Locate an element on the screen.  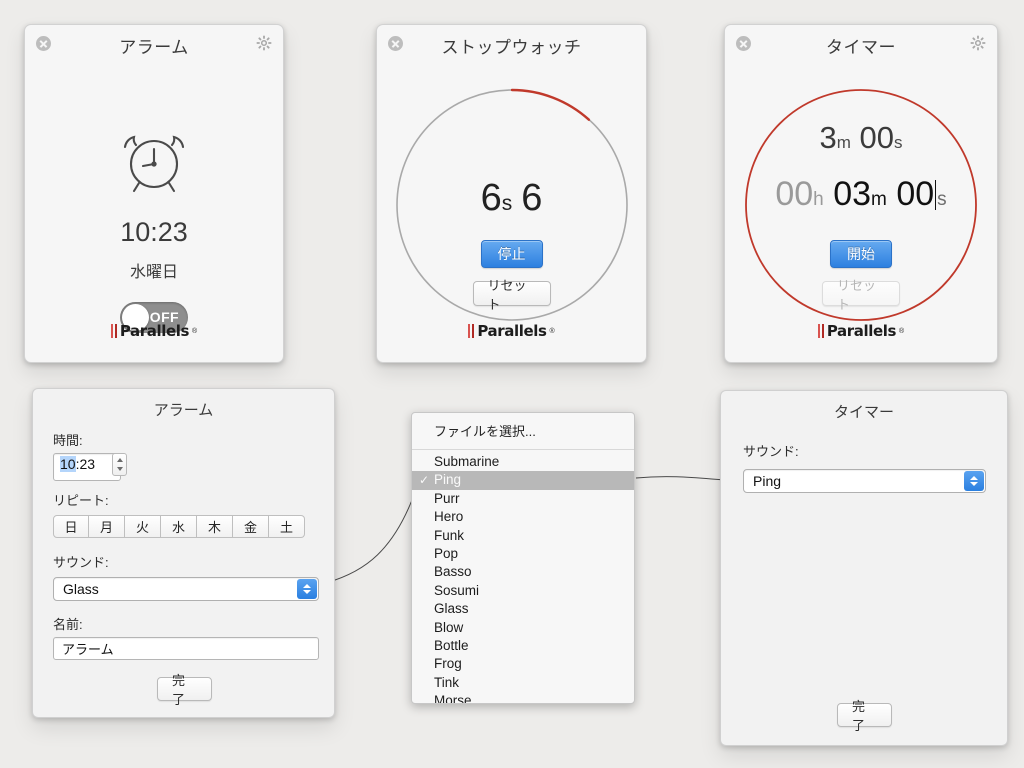
sound-menu-item: Sosumi is located at coordinates (523, 591).